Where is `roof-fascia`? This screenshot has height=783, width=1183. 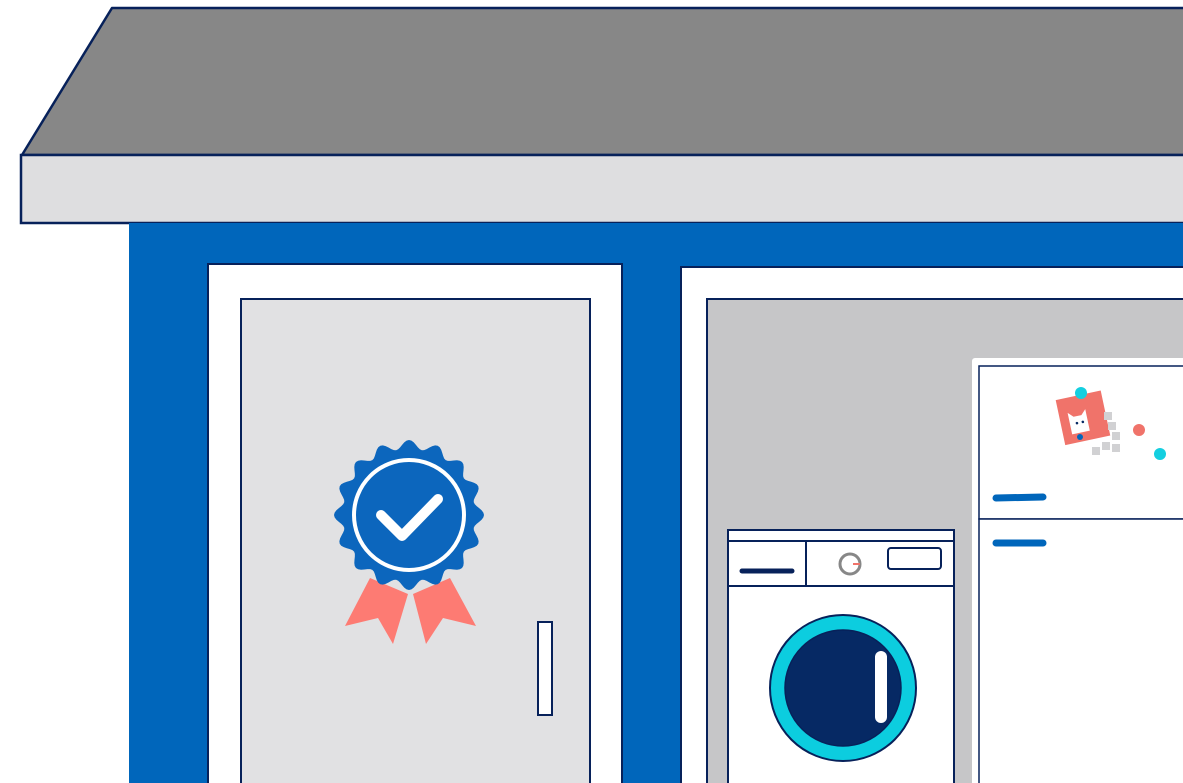 roof-fascia is located at coordinates (601, 189).